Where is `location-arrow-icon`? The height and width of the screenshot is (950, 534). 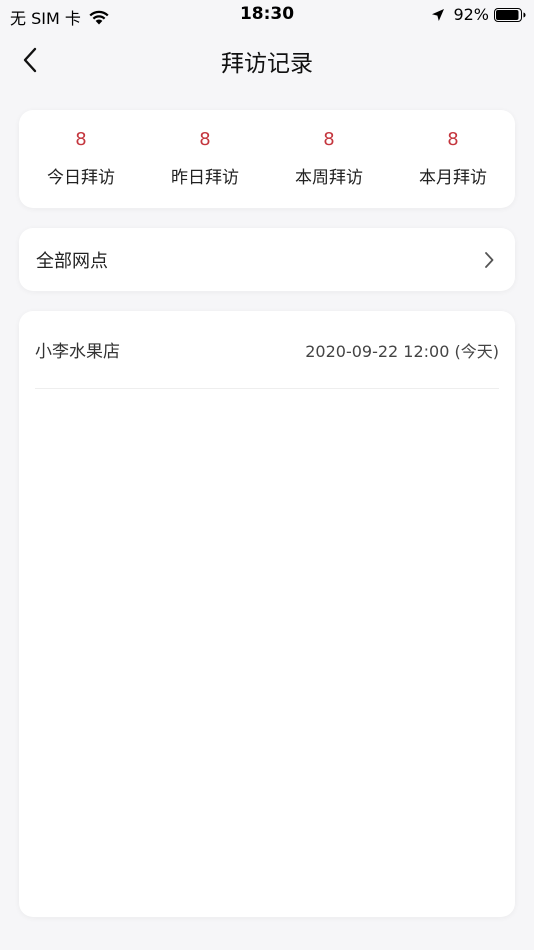 location-arrow-icon is located at coordinates (438, 14).